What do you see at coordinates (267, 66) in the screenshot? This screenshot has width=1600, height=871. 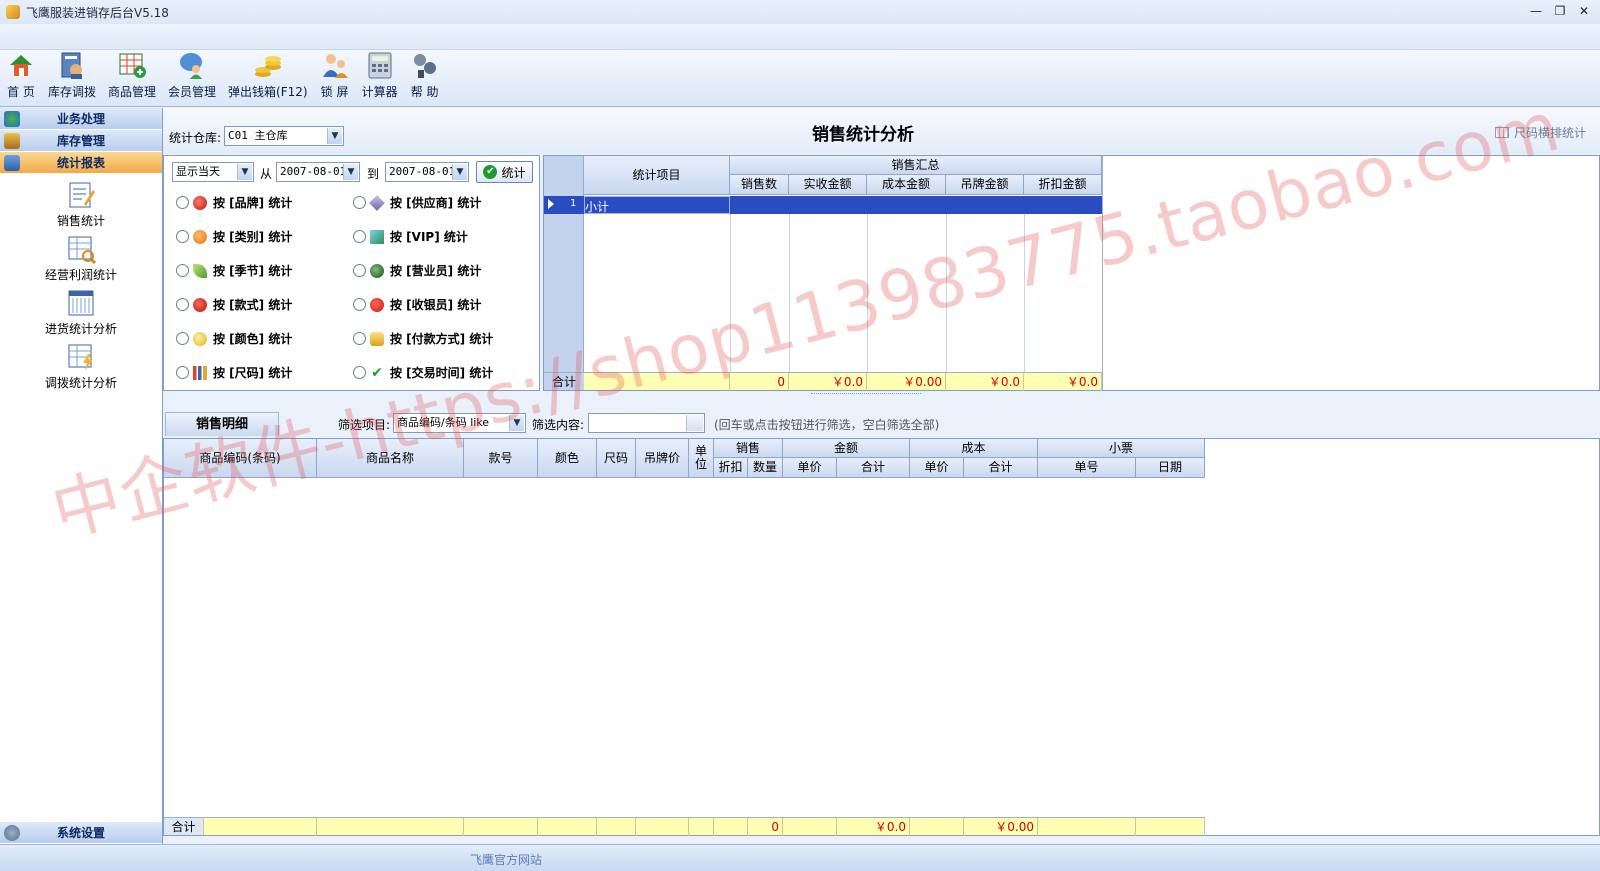 I see `cash-drawer-icon` at bounding box center [267, 66].